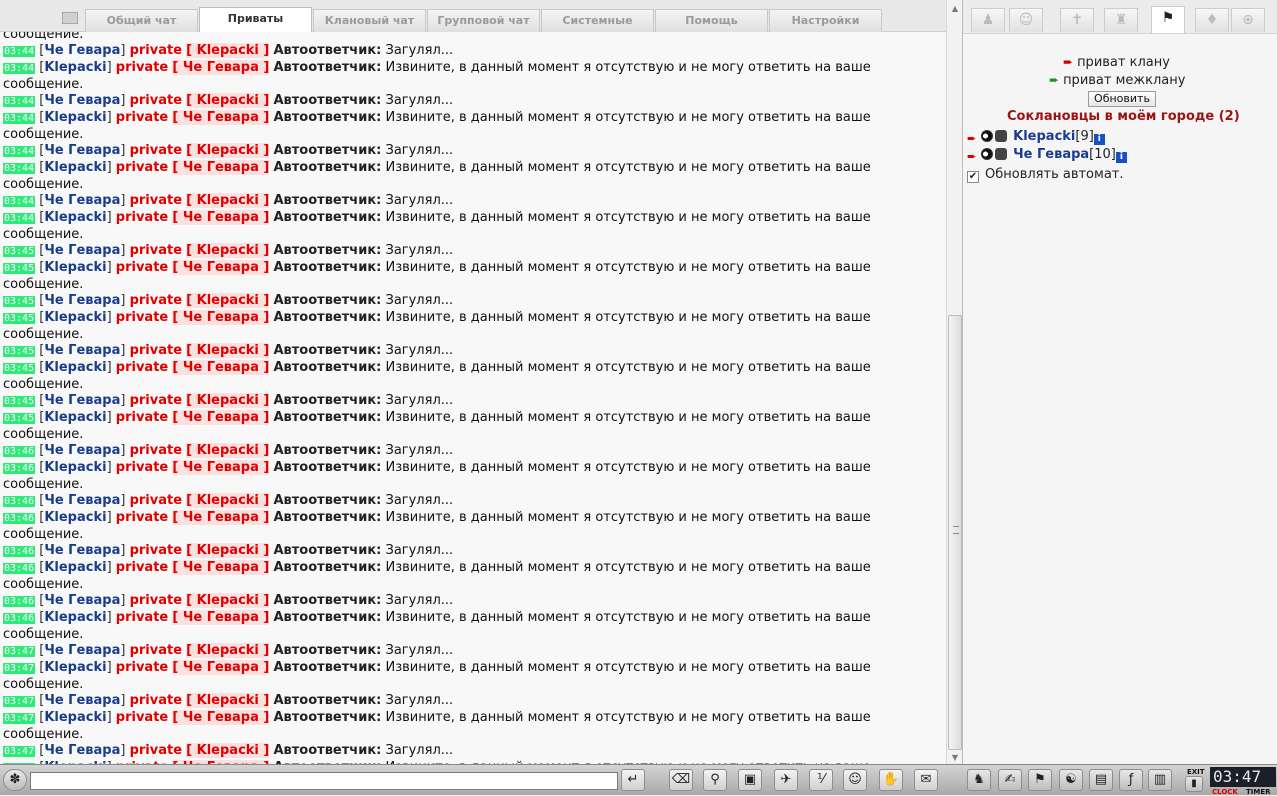  What do you see at coordinates (973, 156) in the screenshot?
I see `private-arrow-icon: ➨` at bounding box center [973, 156].